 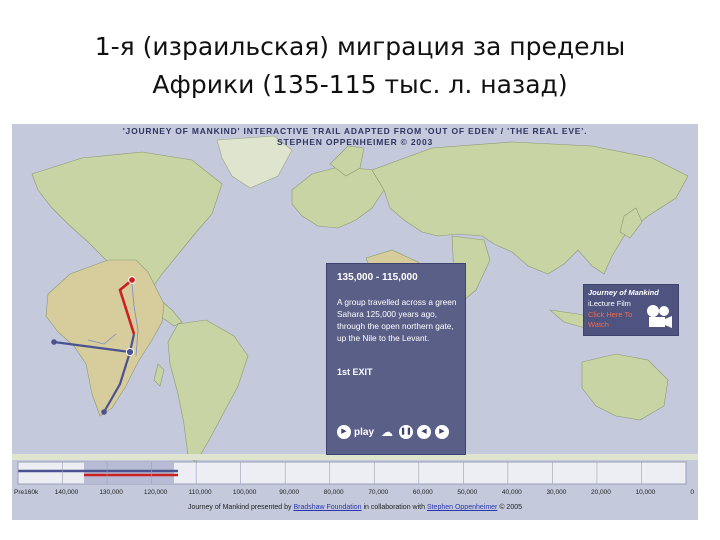 What do you see at coordinates (378, 492) in the screenshot?
I see `timeline-tick-label: 70,000` at bounding box center [378, 492].